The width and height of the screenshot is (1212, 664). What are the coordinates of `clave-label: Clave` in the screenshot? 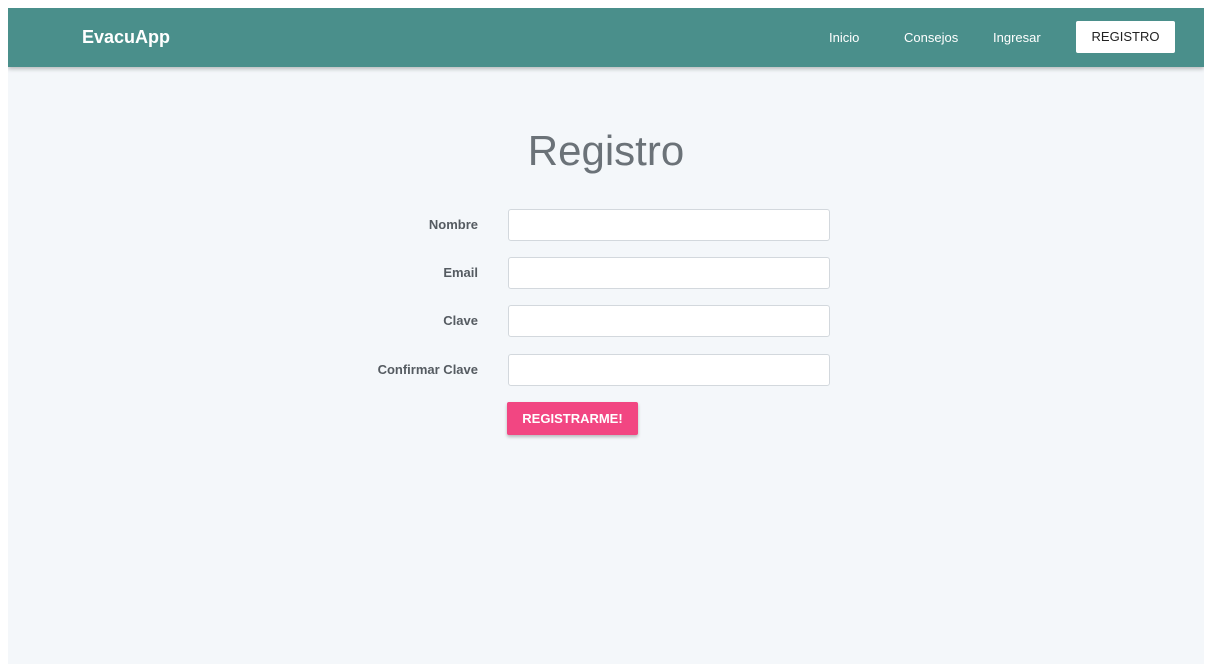 It's located at (460, 320).